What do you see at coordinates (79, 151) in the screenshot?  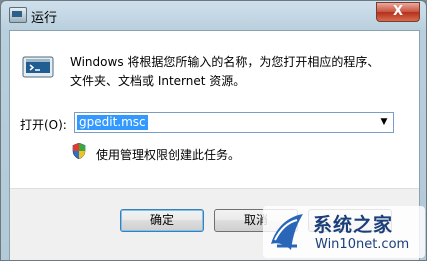 I see `uac-shield-icon` at bounding box center [79, 151].